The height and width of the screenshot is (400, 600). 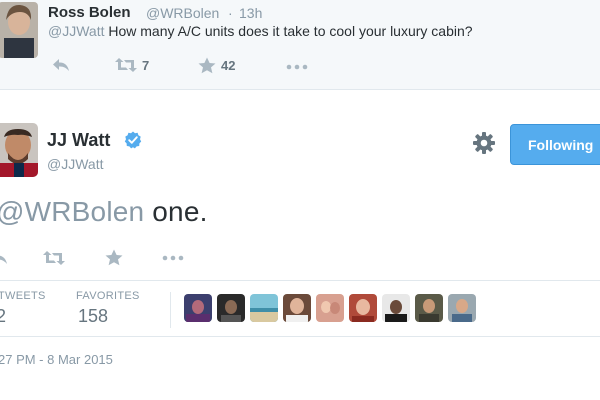 I want to click on reply-author-name: Ross Bolen, so click(x=89, y=12).